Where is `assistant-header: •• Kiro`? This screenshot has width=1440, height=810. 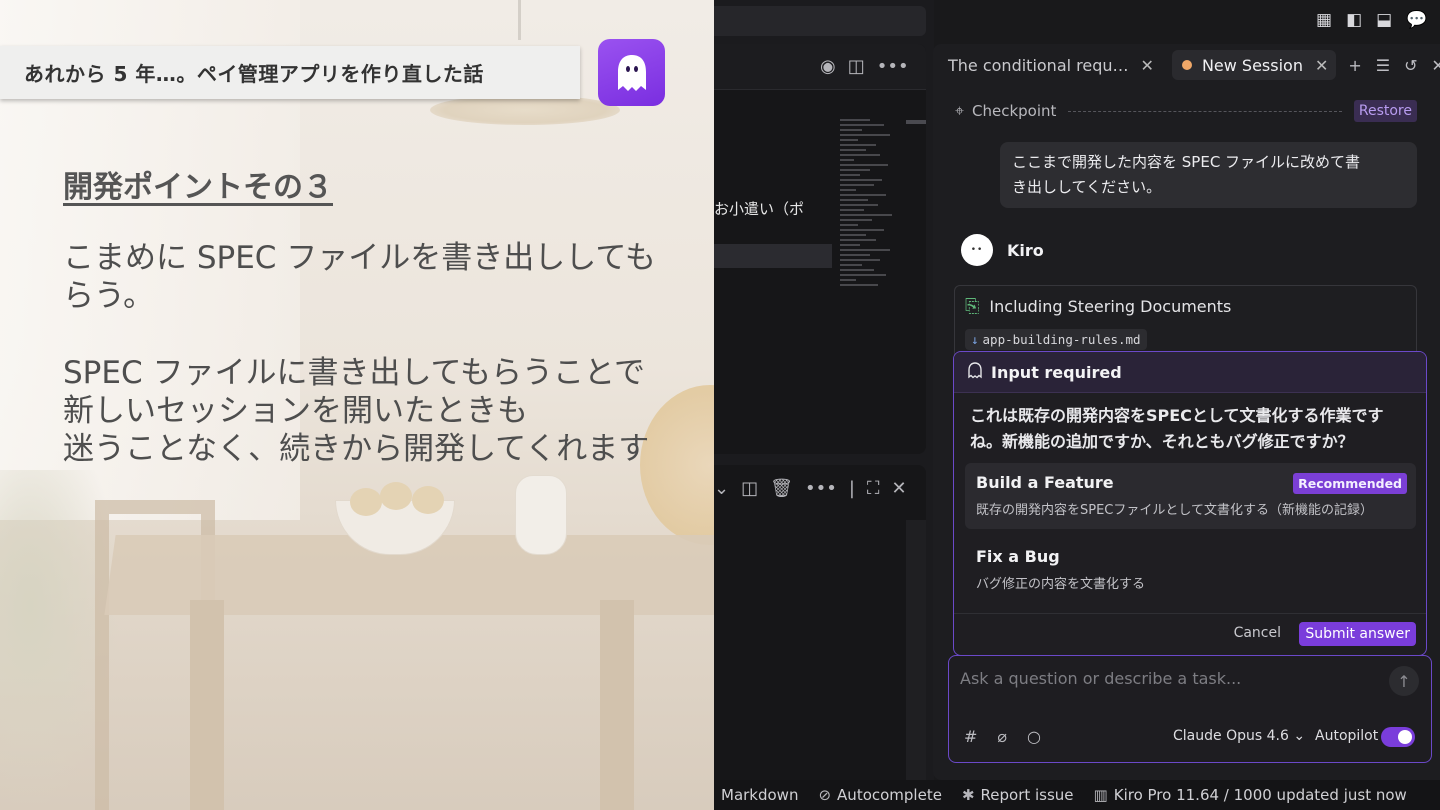 assistant-header: •• Kiro is located at coordinates (1002, 250).